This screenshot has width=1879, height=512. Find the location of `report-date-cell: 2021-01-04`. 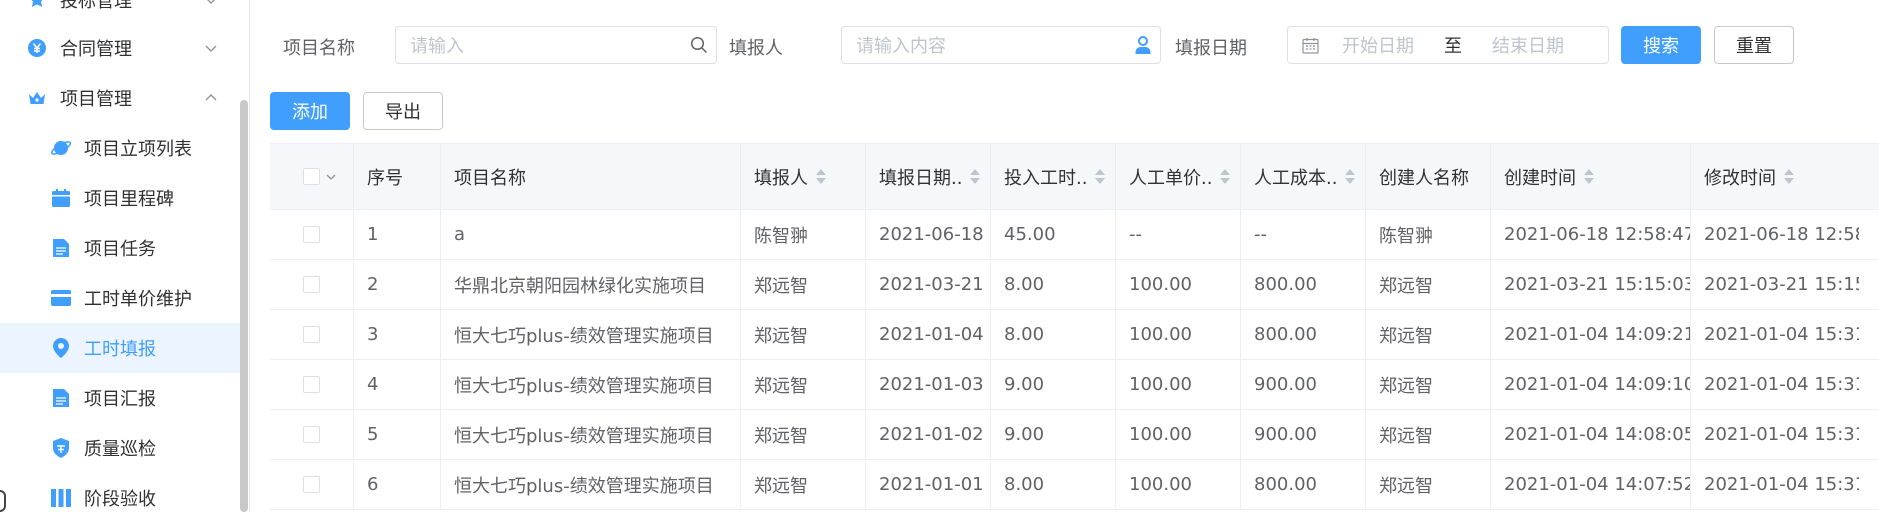

report-date-cell: 2021-01-04 is located at coordinates (928, 334).